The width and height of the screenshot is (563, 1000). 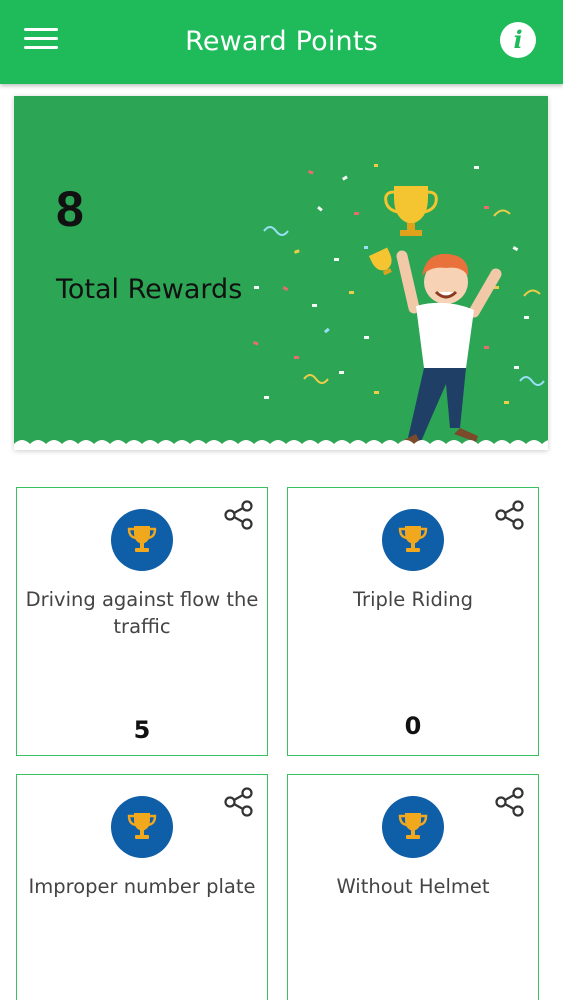 I want to click on reward-title: Improper number plate, so click(x=142, y=886).